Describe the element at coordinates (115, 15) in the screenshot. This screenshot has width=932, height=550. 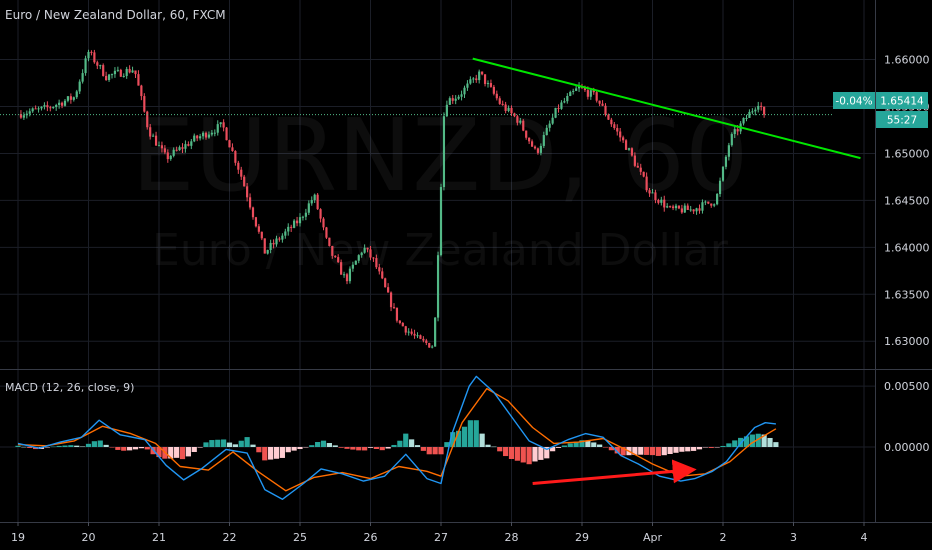
I see `symbol-title: Euro / New Zealand Dollar, 60, FXCM` at that location.